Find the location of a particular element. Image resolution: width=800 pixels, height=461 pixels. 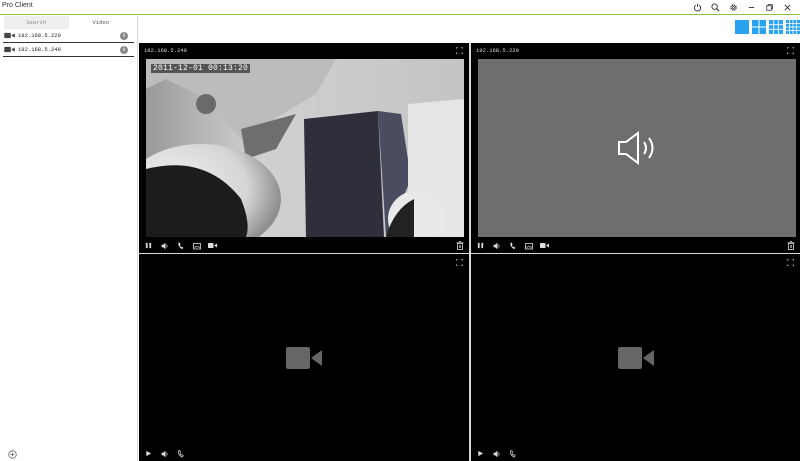

speaker-large-icon is located at coordinates (636, 148).